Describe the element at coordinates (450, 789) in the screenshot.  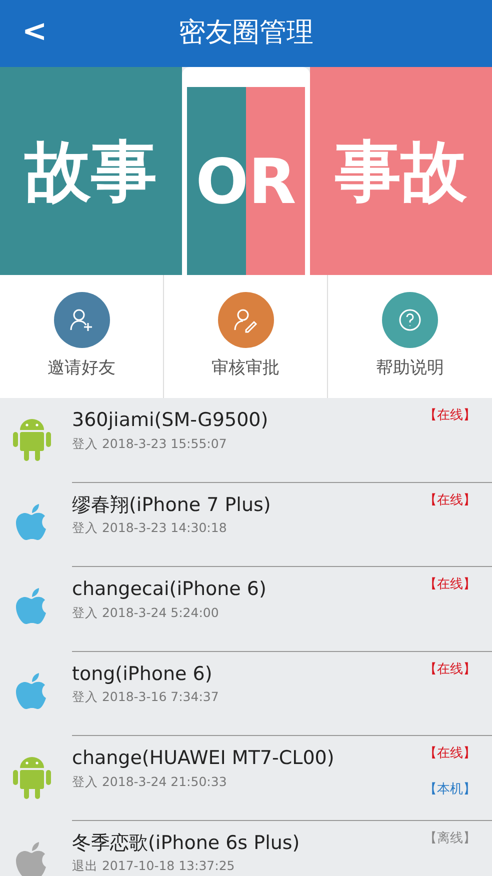
I see `current-device-tag: 【本机】` at that location.